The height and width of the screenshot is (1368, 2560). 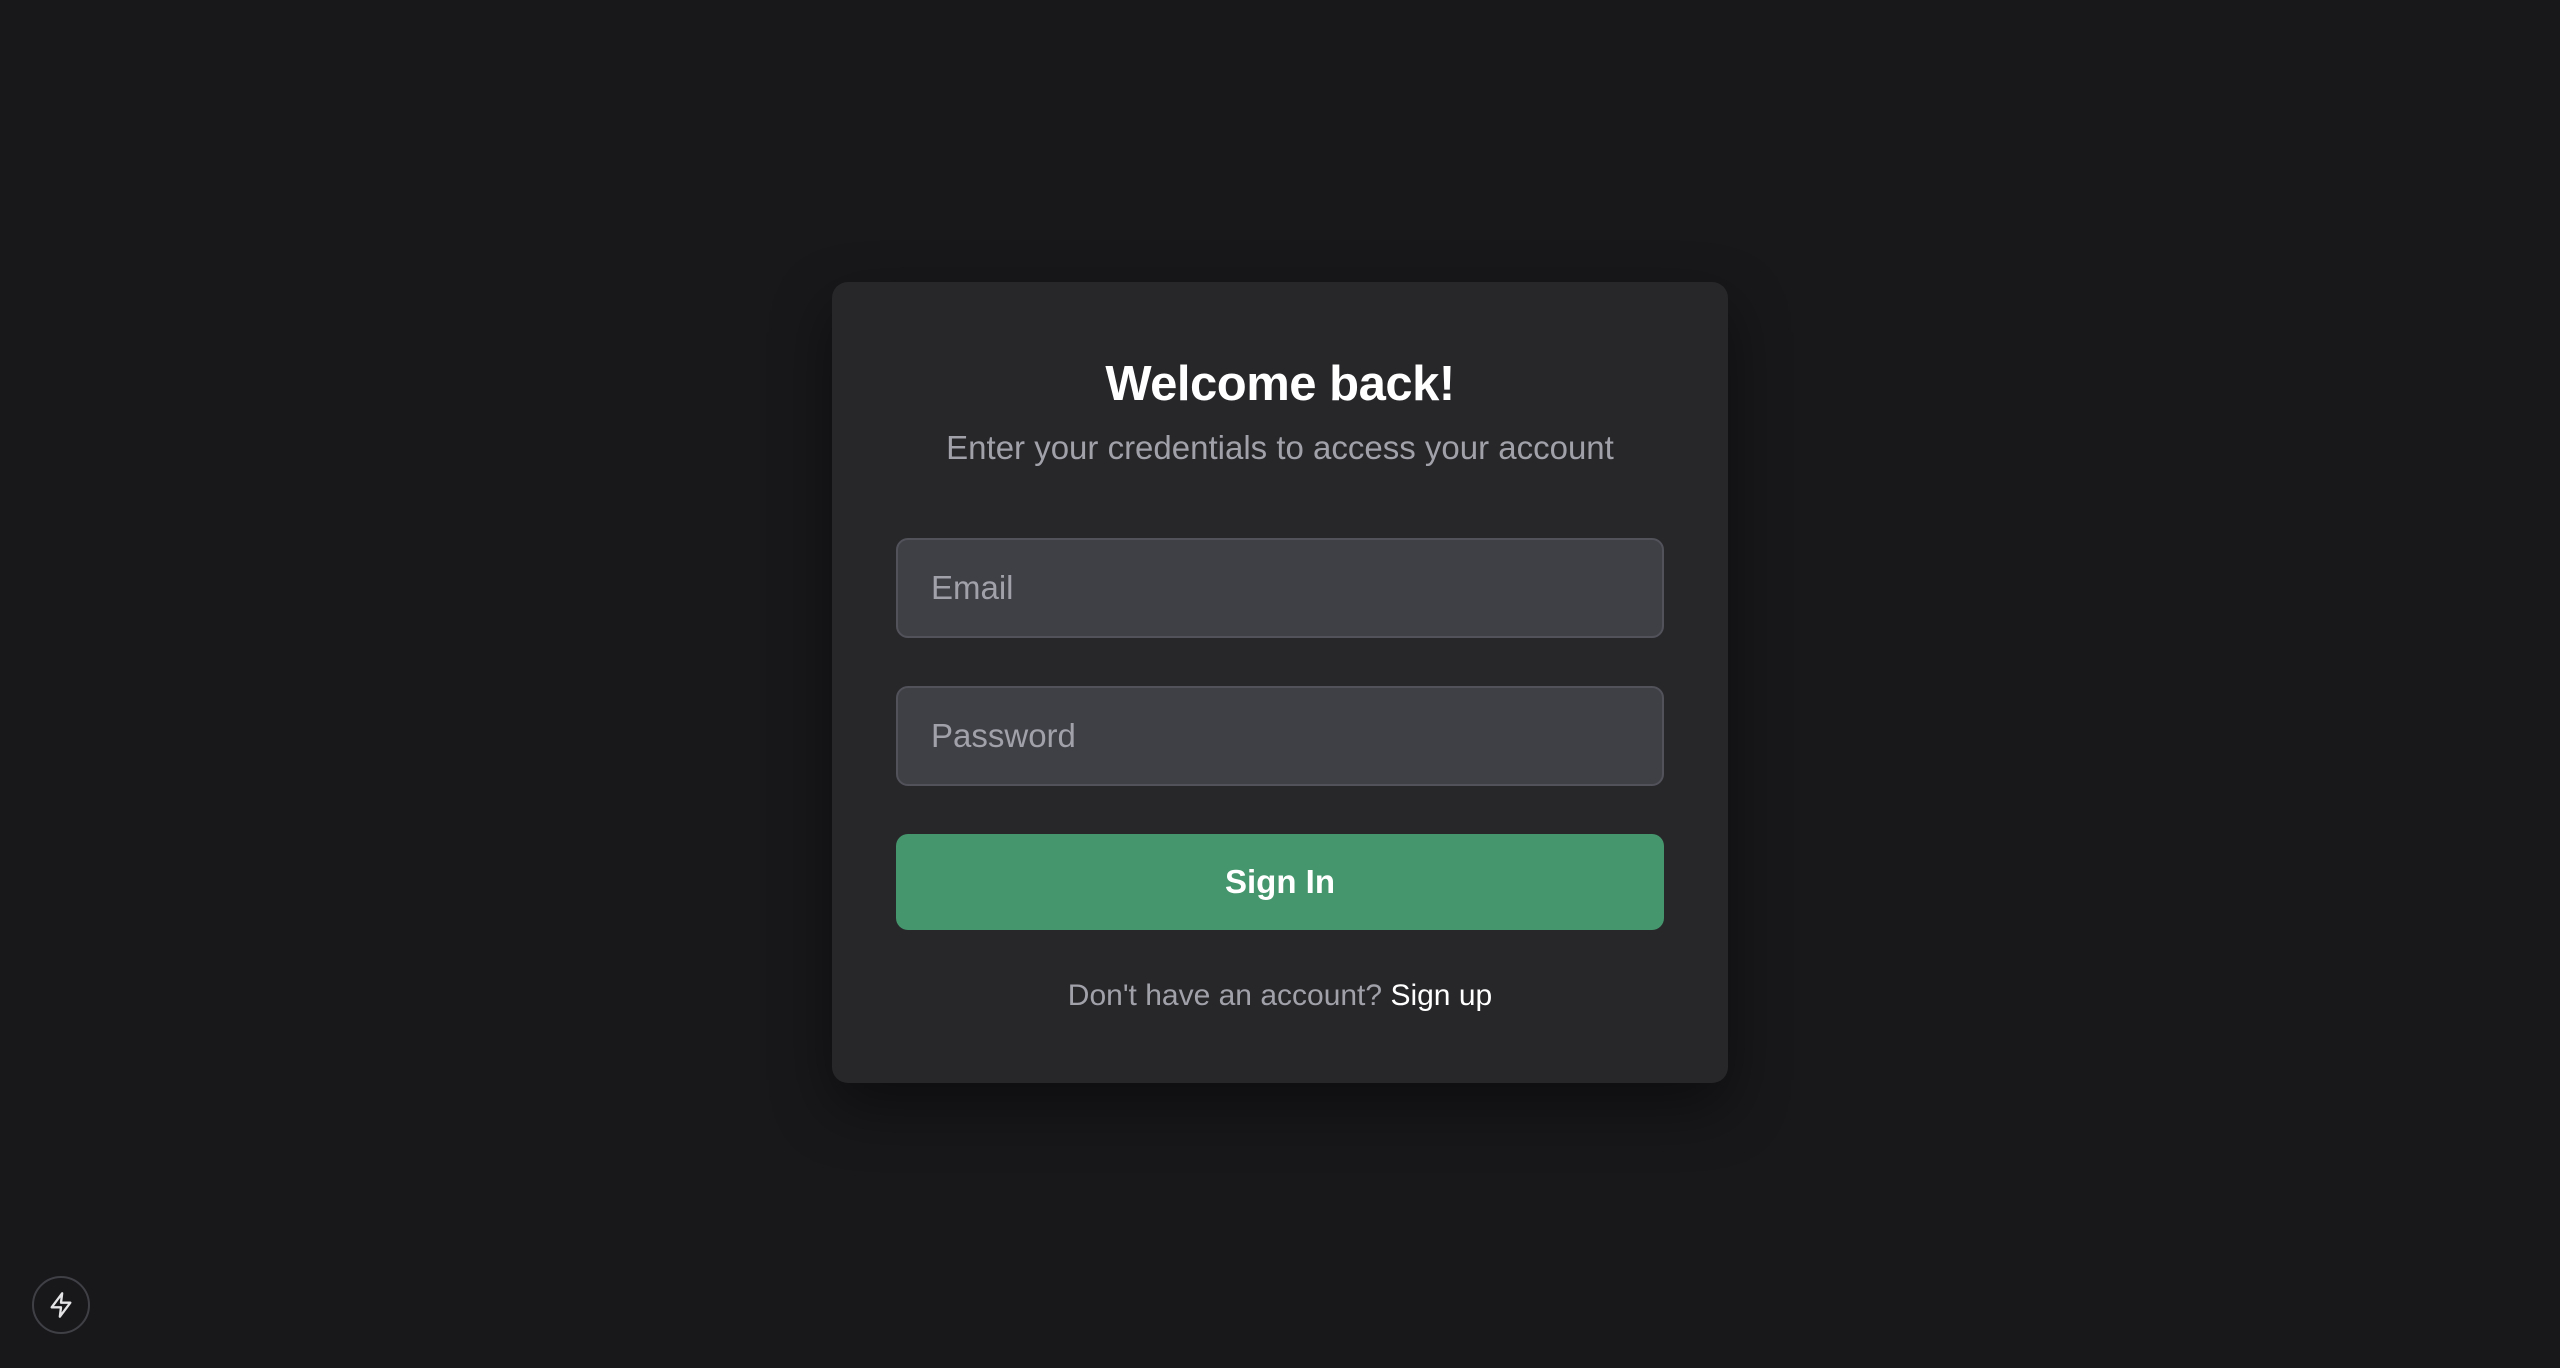 I want to click on sign-in-button: Sign In, so click(x=1280, y=882).